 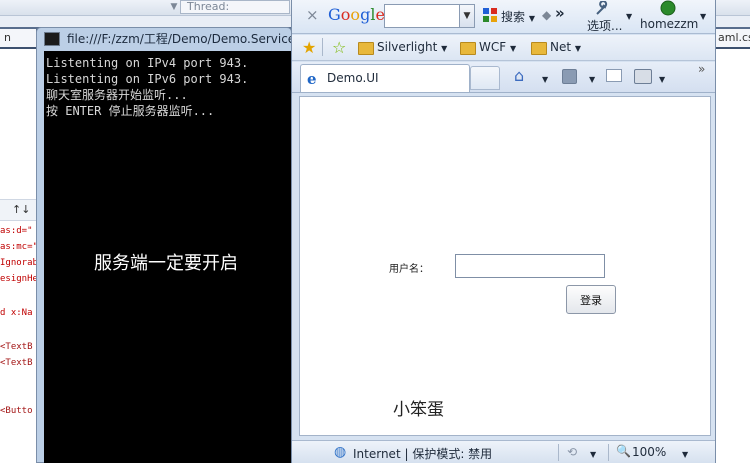 What do you see at coordinates (147, 79) in the screenshot?
I see `console-line: Listenting on IPv6 port 943.` at bounding box center [147, 79].